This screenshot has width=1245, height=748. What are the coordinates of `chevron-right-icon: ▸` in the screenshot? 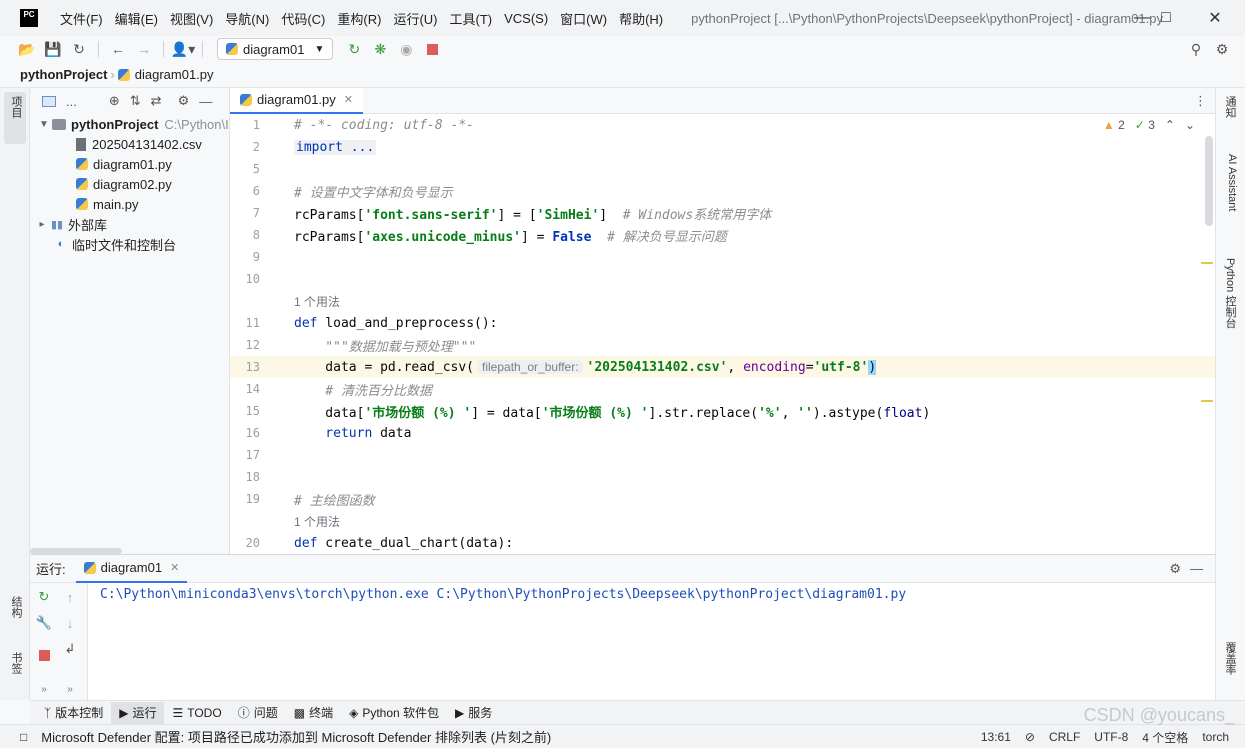 It's located at (42, 224).